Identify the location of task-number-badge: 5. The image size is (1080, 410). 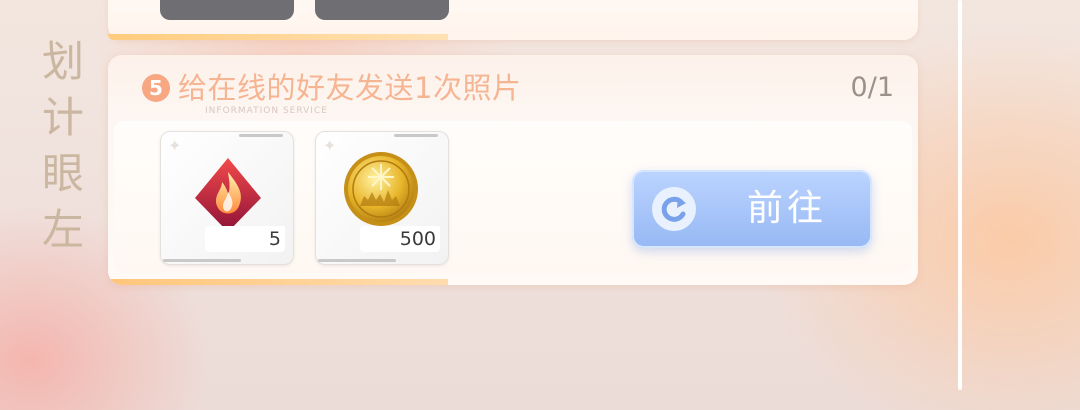
(156, 88).